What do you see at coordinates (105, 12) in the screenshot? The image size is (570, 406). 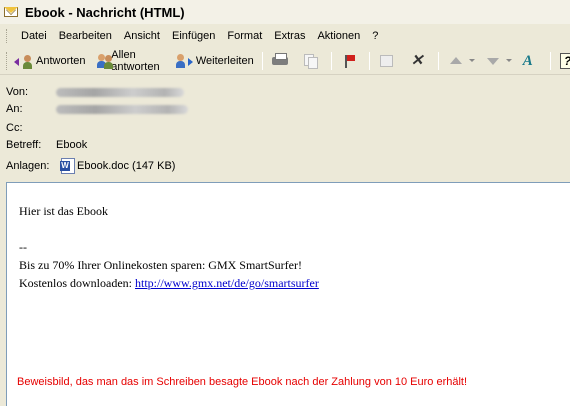 I see `window-title: Ebook - Nachricht (HTML)` at bounding box center [105, 12].